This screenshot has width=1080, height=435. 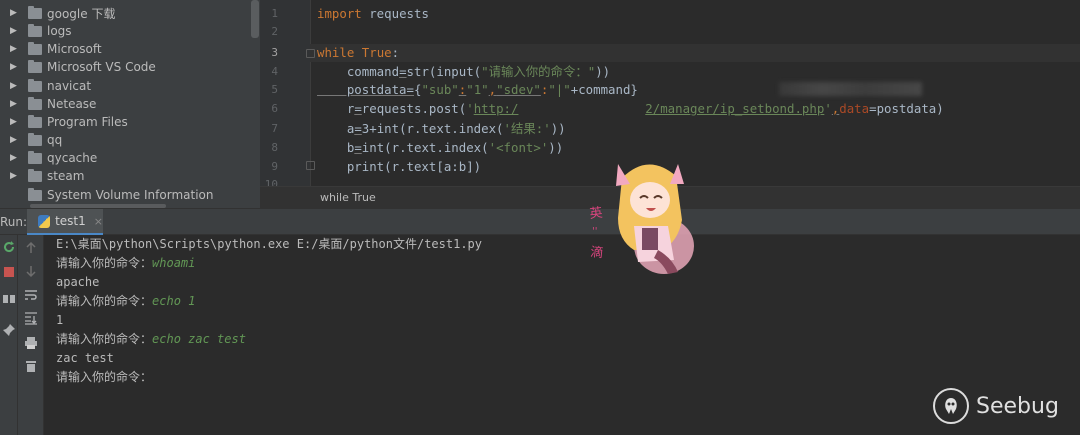 I want to click on tree-item-qq: ▶ qq, so click(x=125, y=140).